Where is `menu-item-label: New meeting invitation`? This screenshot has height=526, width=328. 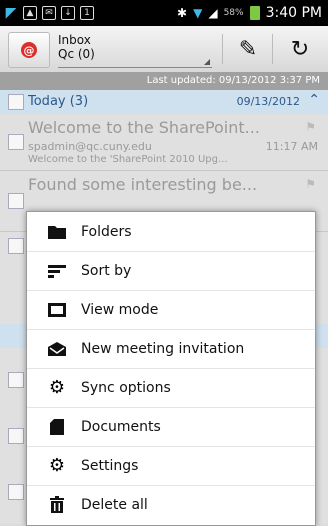
menu-item-label: New meeting invitation is located at coordinates (163, 348).